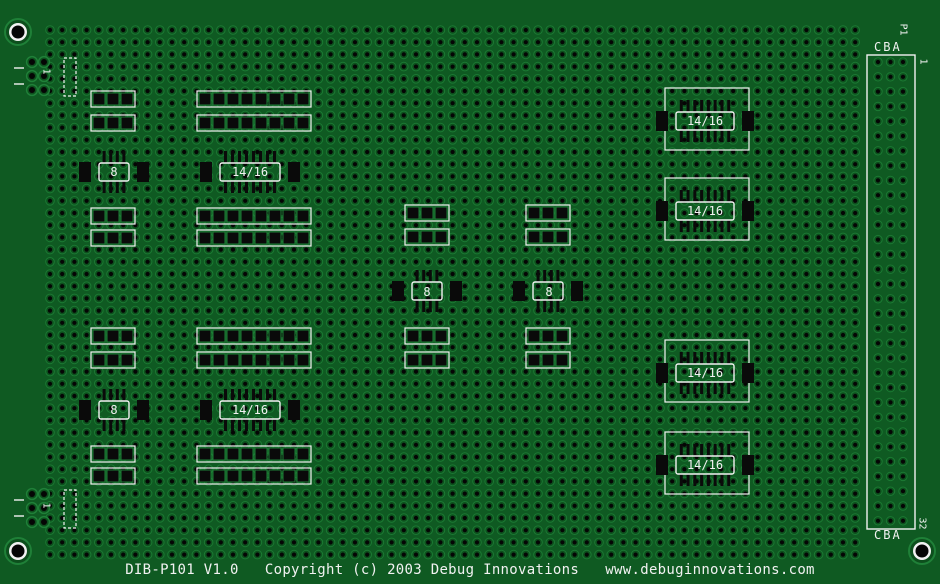 This screenshot has width=940, height=584. What do you see at coordinates (46, 505) in the screenshot?
I see `left-header-mark-bottom: 1` at bounding box center [46, 505].